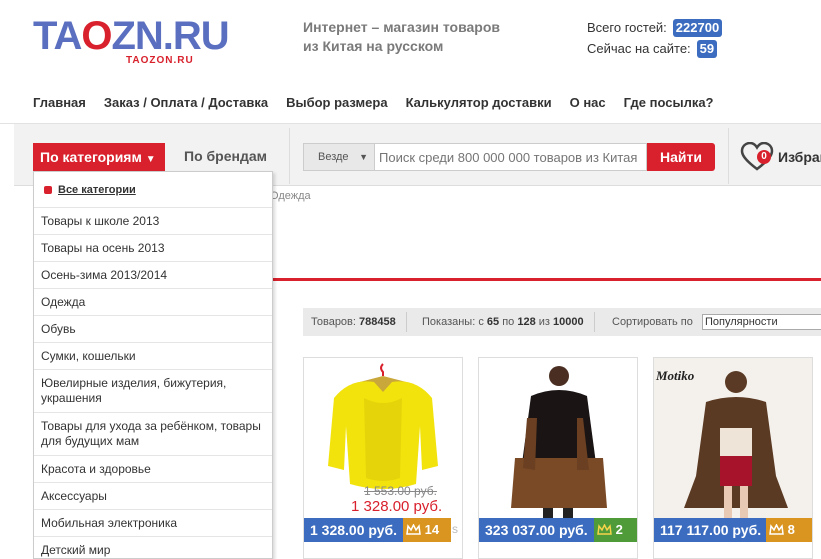 The image size is (821, 559). I want to click on section-divider, so click(545, 279).